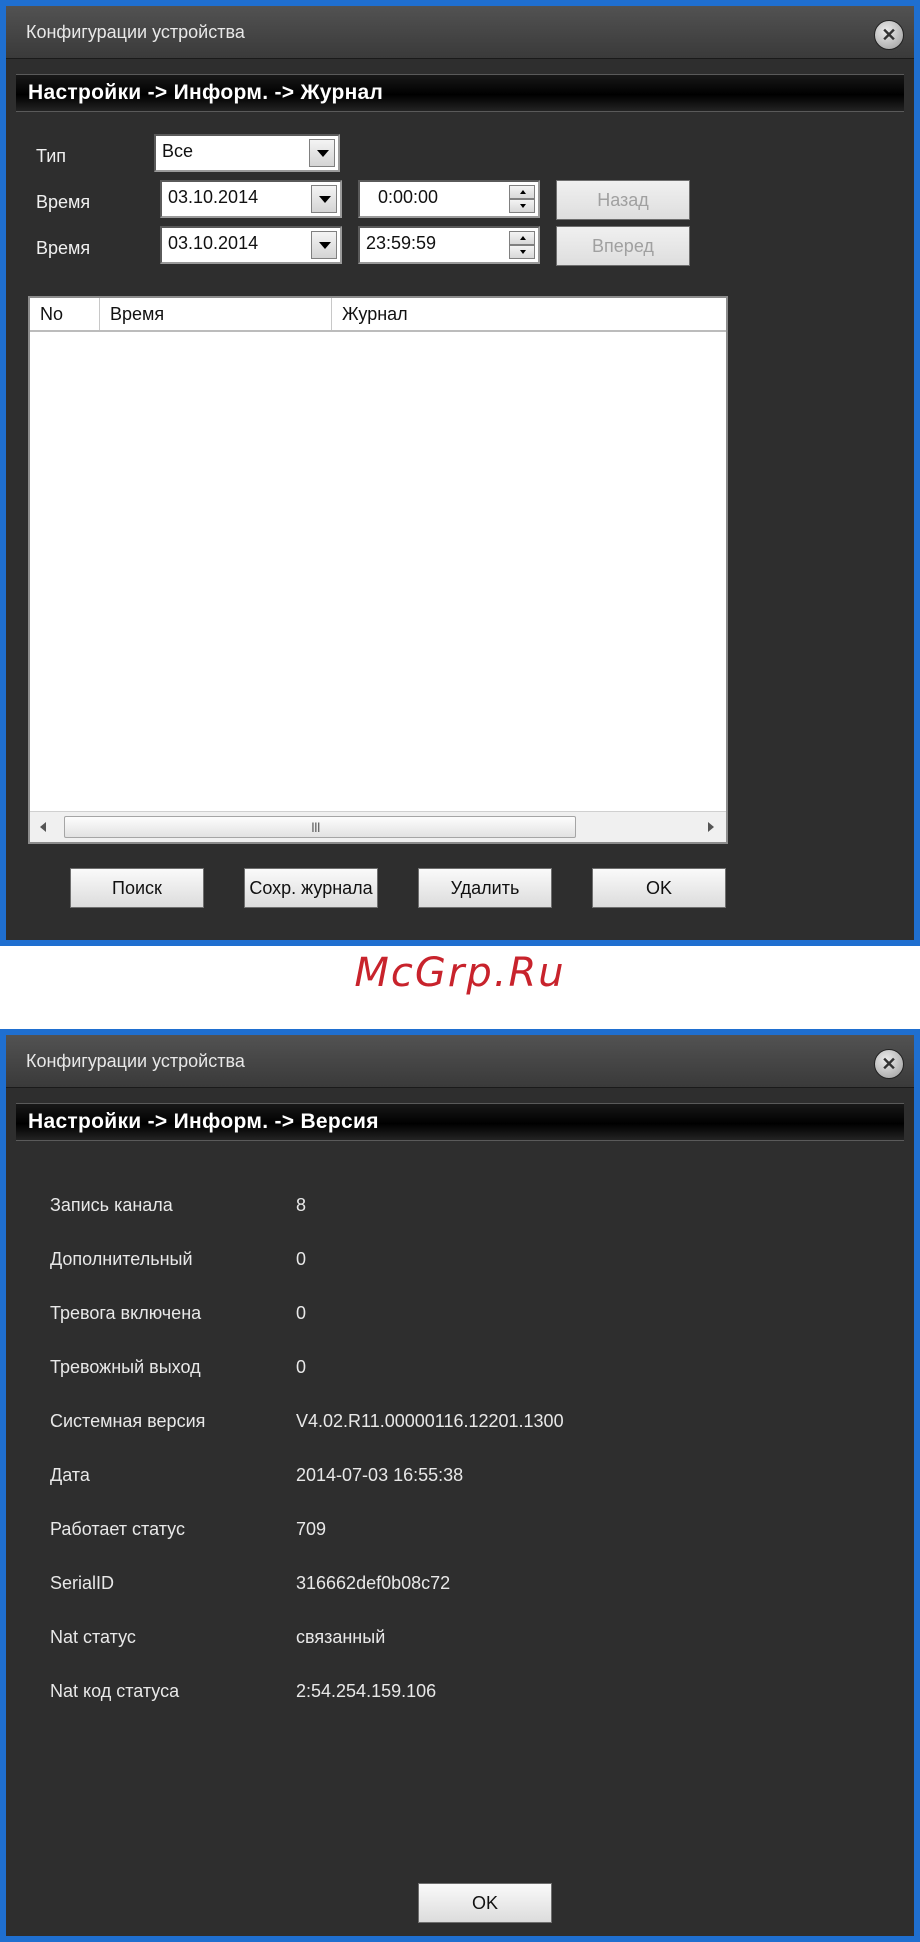 The height and width of the screenshot is (1942, 920). Describe the element at coordinates (117, 1529) in the screenshot. I see `info-label: Работает статус` at that location.